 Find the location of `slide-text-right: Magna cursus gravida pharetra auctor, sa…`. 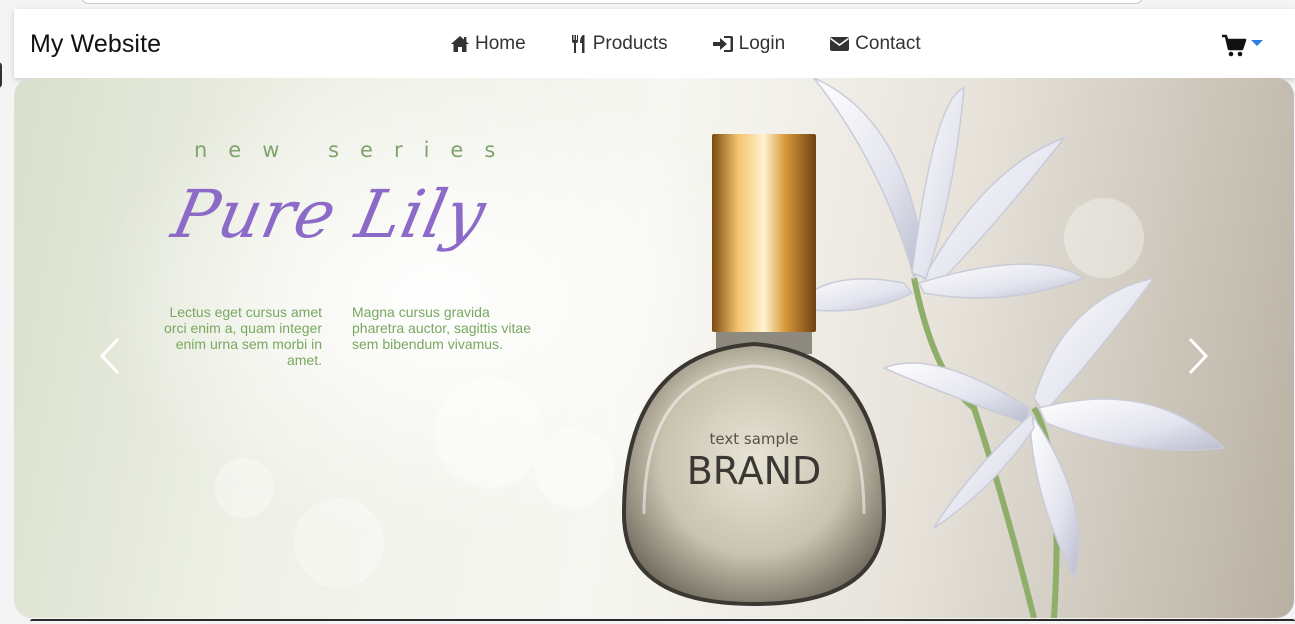

slide-text-right: Magna cursus gravida pharetra auctor, sa… is located at coordinates (441, 328).